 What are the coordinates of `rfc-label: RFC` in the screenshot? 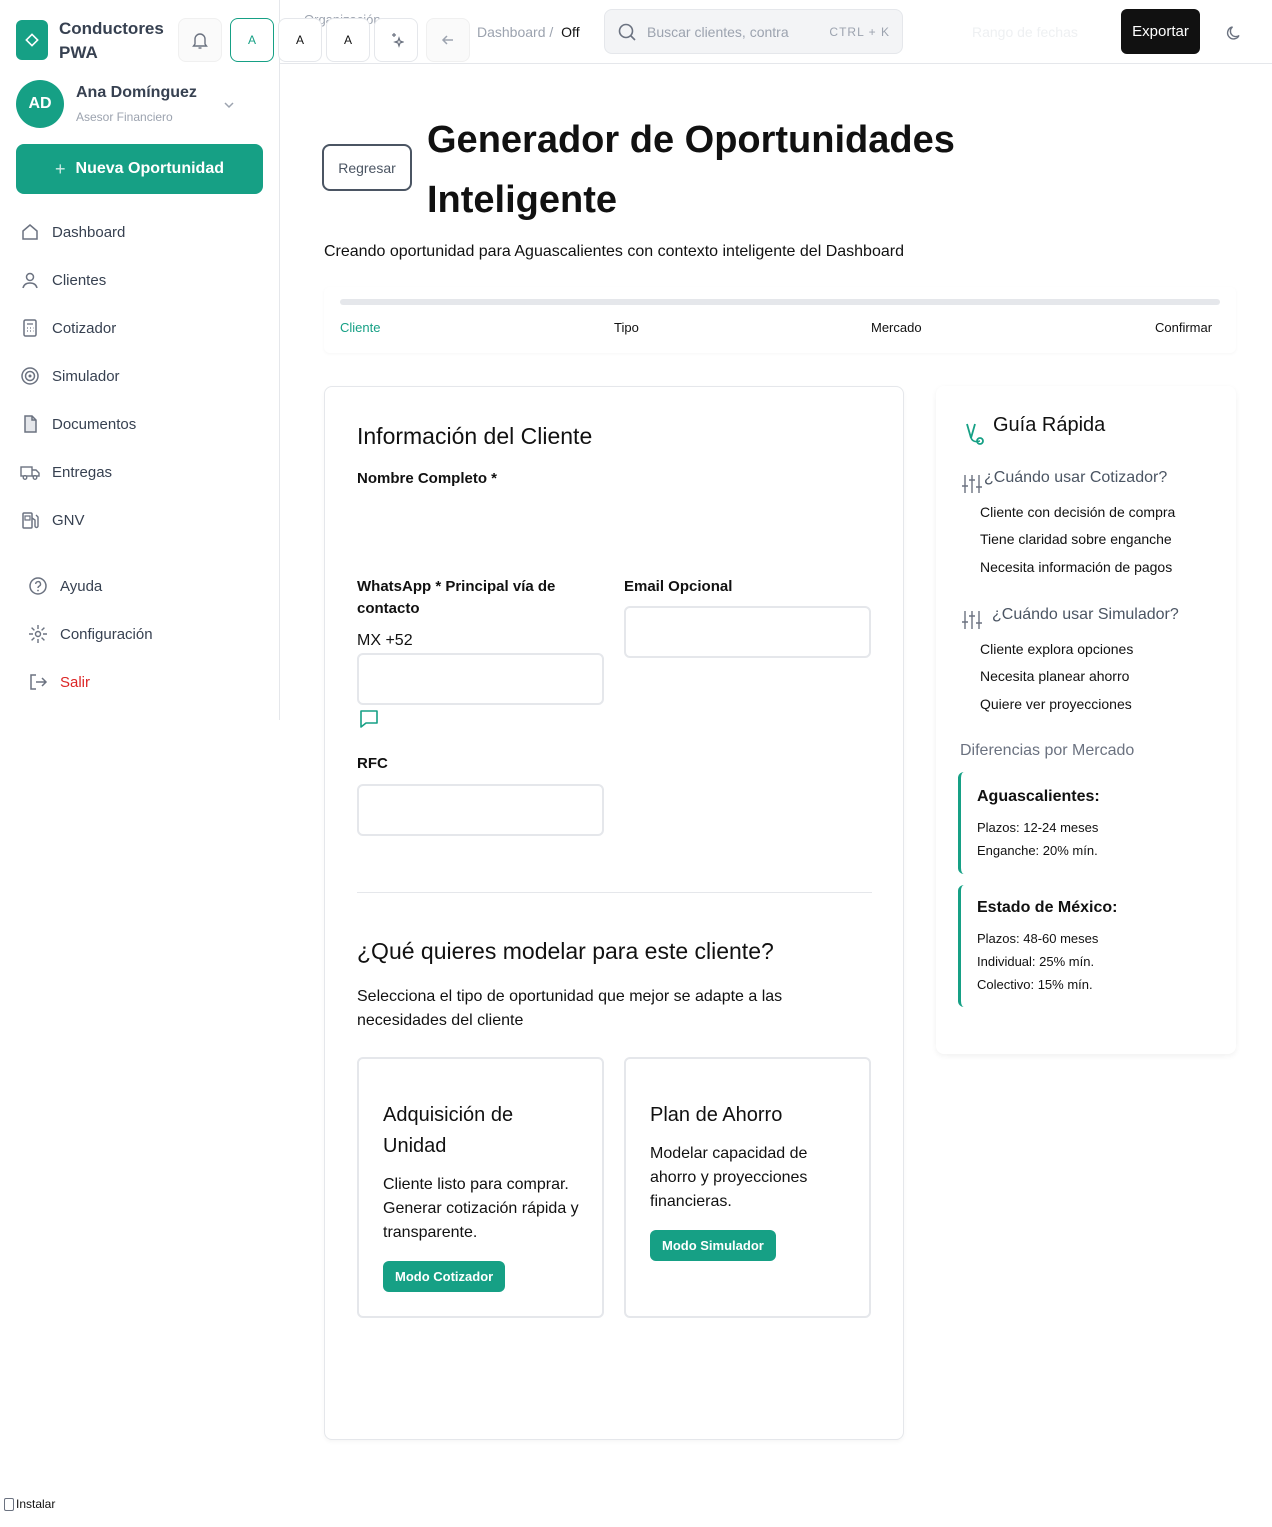 It's located at (372, 763).